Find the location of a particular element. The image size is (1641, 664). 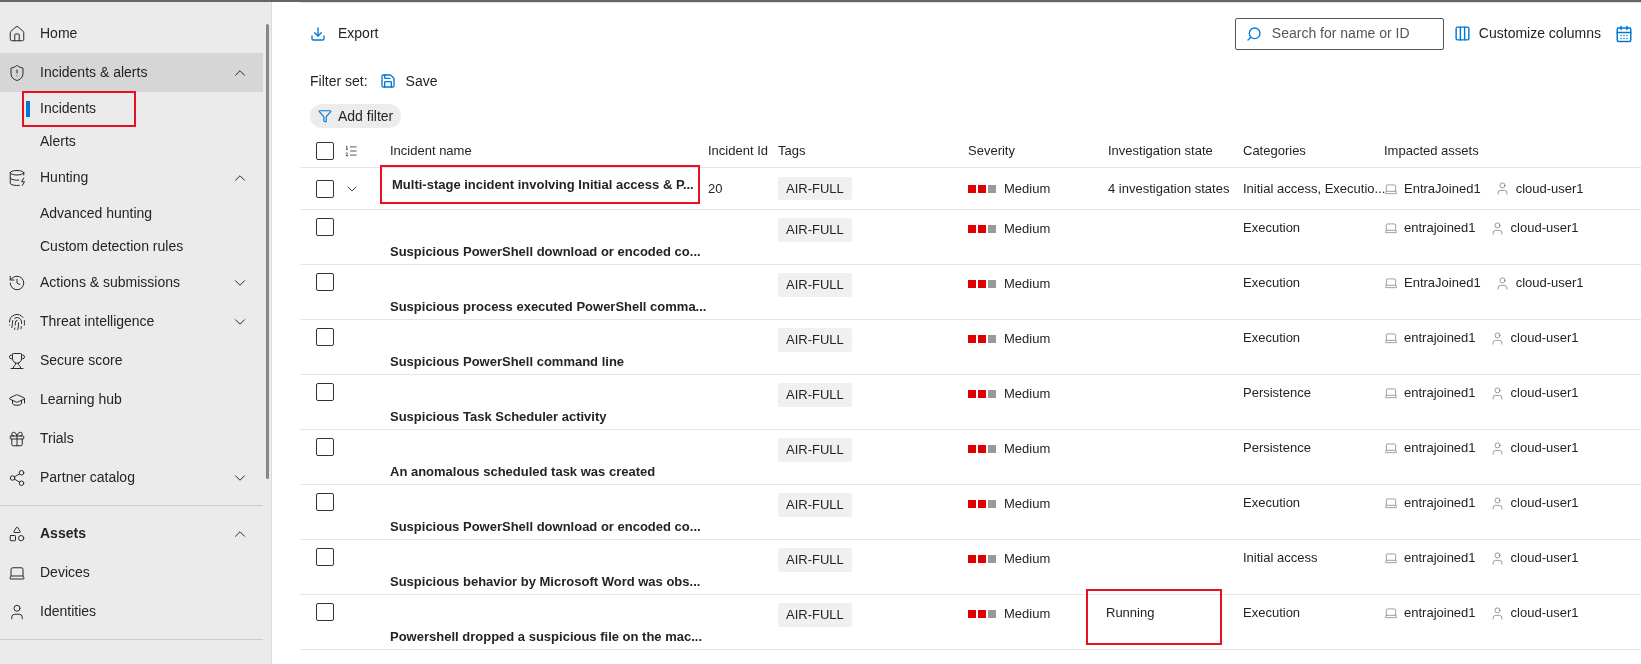

column-header: Investigation state is located at coordinates (1175, 150).